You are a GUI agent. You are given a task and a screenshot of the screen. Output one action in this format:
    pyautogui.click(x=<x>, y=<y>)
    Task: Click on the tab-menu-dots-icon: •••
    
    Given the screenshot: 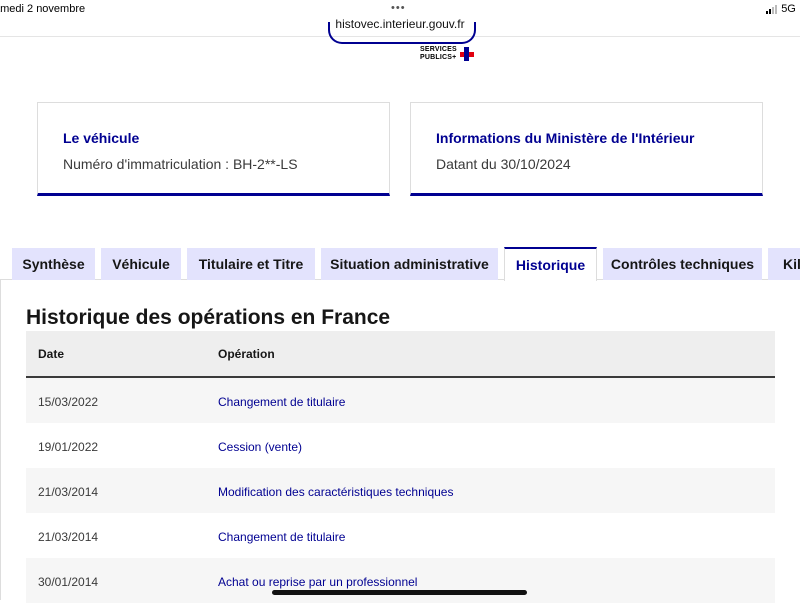 What is the action you would take?
    pyautogui.click(x=398, y=8)
    